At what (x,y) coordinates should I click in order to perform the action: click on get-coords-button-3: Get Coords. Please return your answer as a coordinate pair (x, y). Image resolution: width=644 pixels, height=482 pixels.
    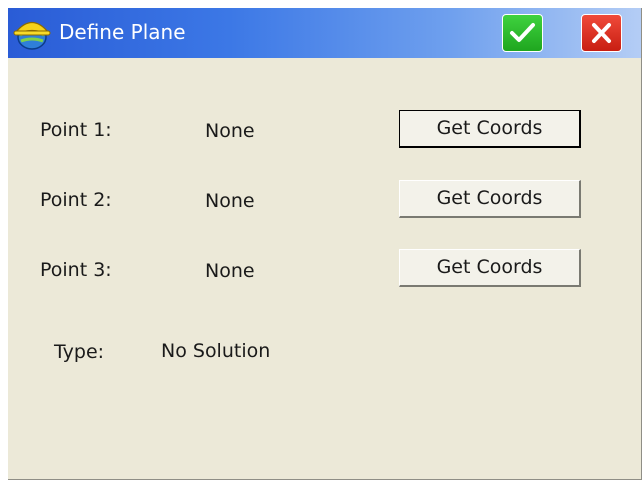
    Looking at the image, I should click on (490, 268).